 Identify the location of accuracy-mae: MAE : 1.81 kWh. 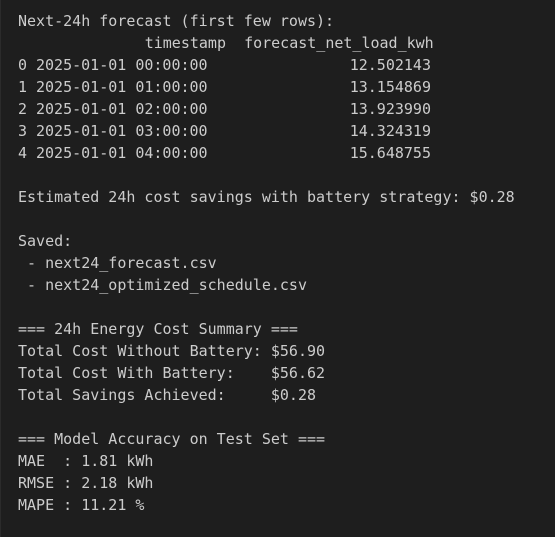
(86, 461).